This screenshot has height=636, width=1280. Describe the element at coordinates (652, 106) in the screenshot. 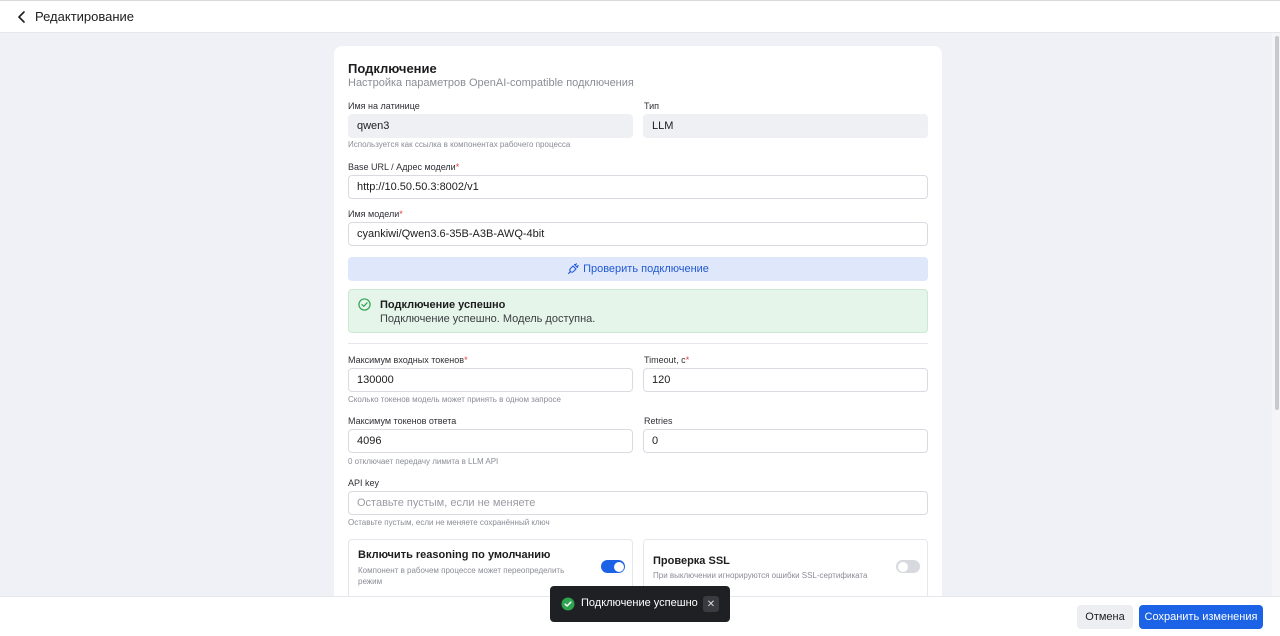

I see `type-label: Тип` at that location.